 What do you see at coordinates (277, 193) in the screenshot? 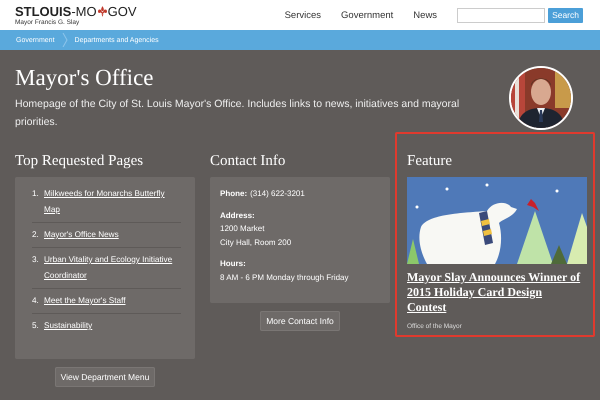
I see `contact-value: (314) 622-3201` at bounding box center [277, 193].